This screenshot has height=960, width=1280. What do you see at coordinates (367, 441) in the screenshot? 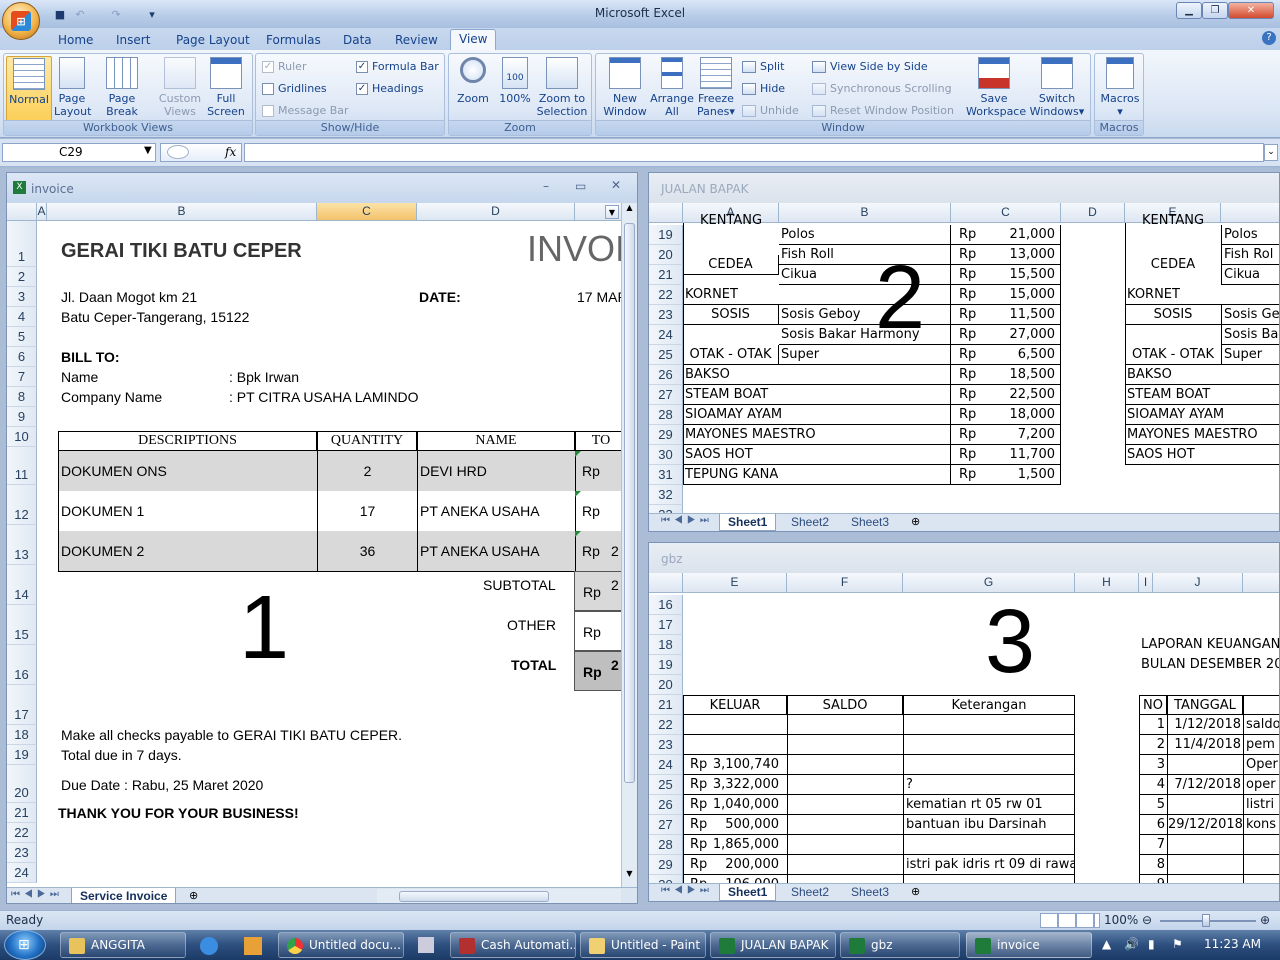
I see `table-header-cell: QUANTITY` at bounding box center [367, 441].